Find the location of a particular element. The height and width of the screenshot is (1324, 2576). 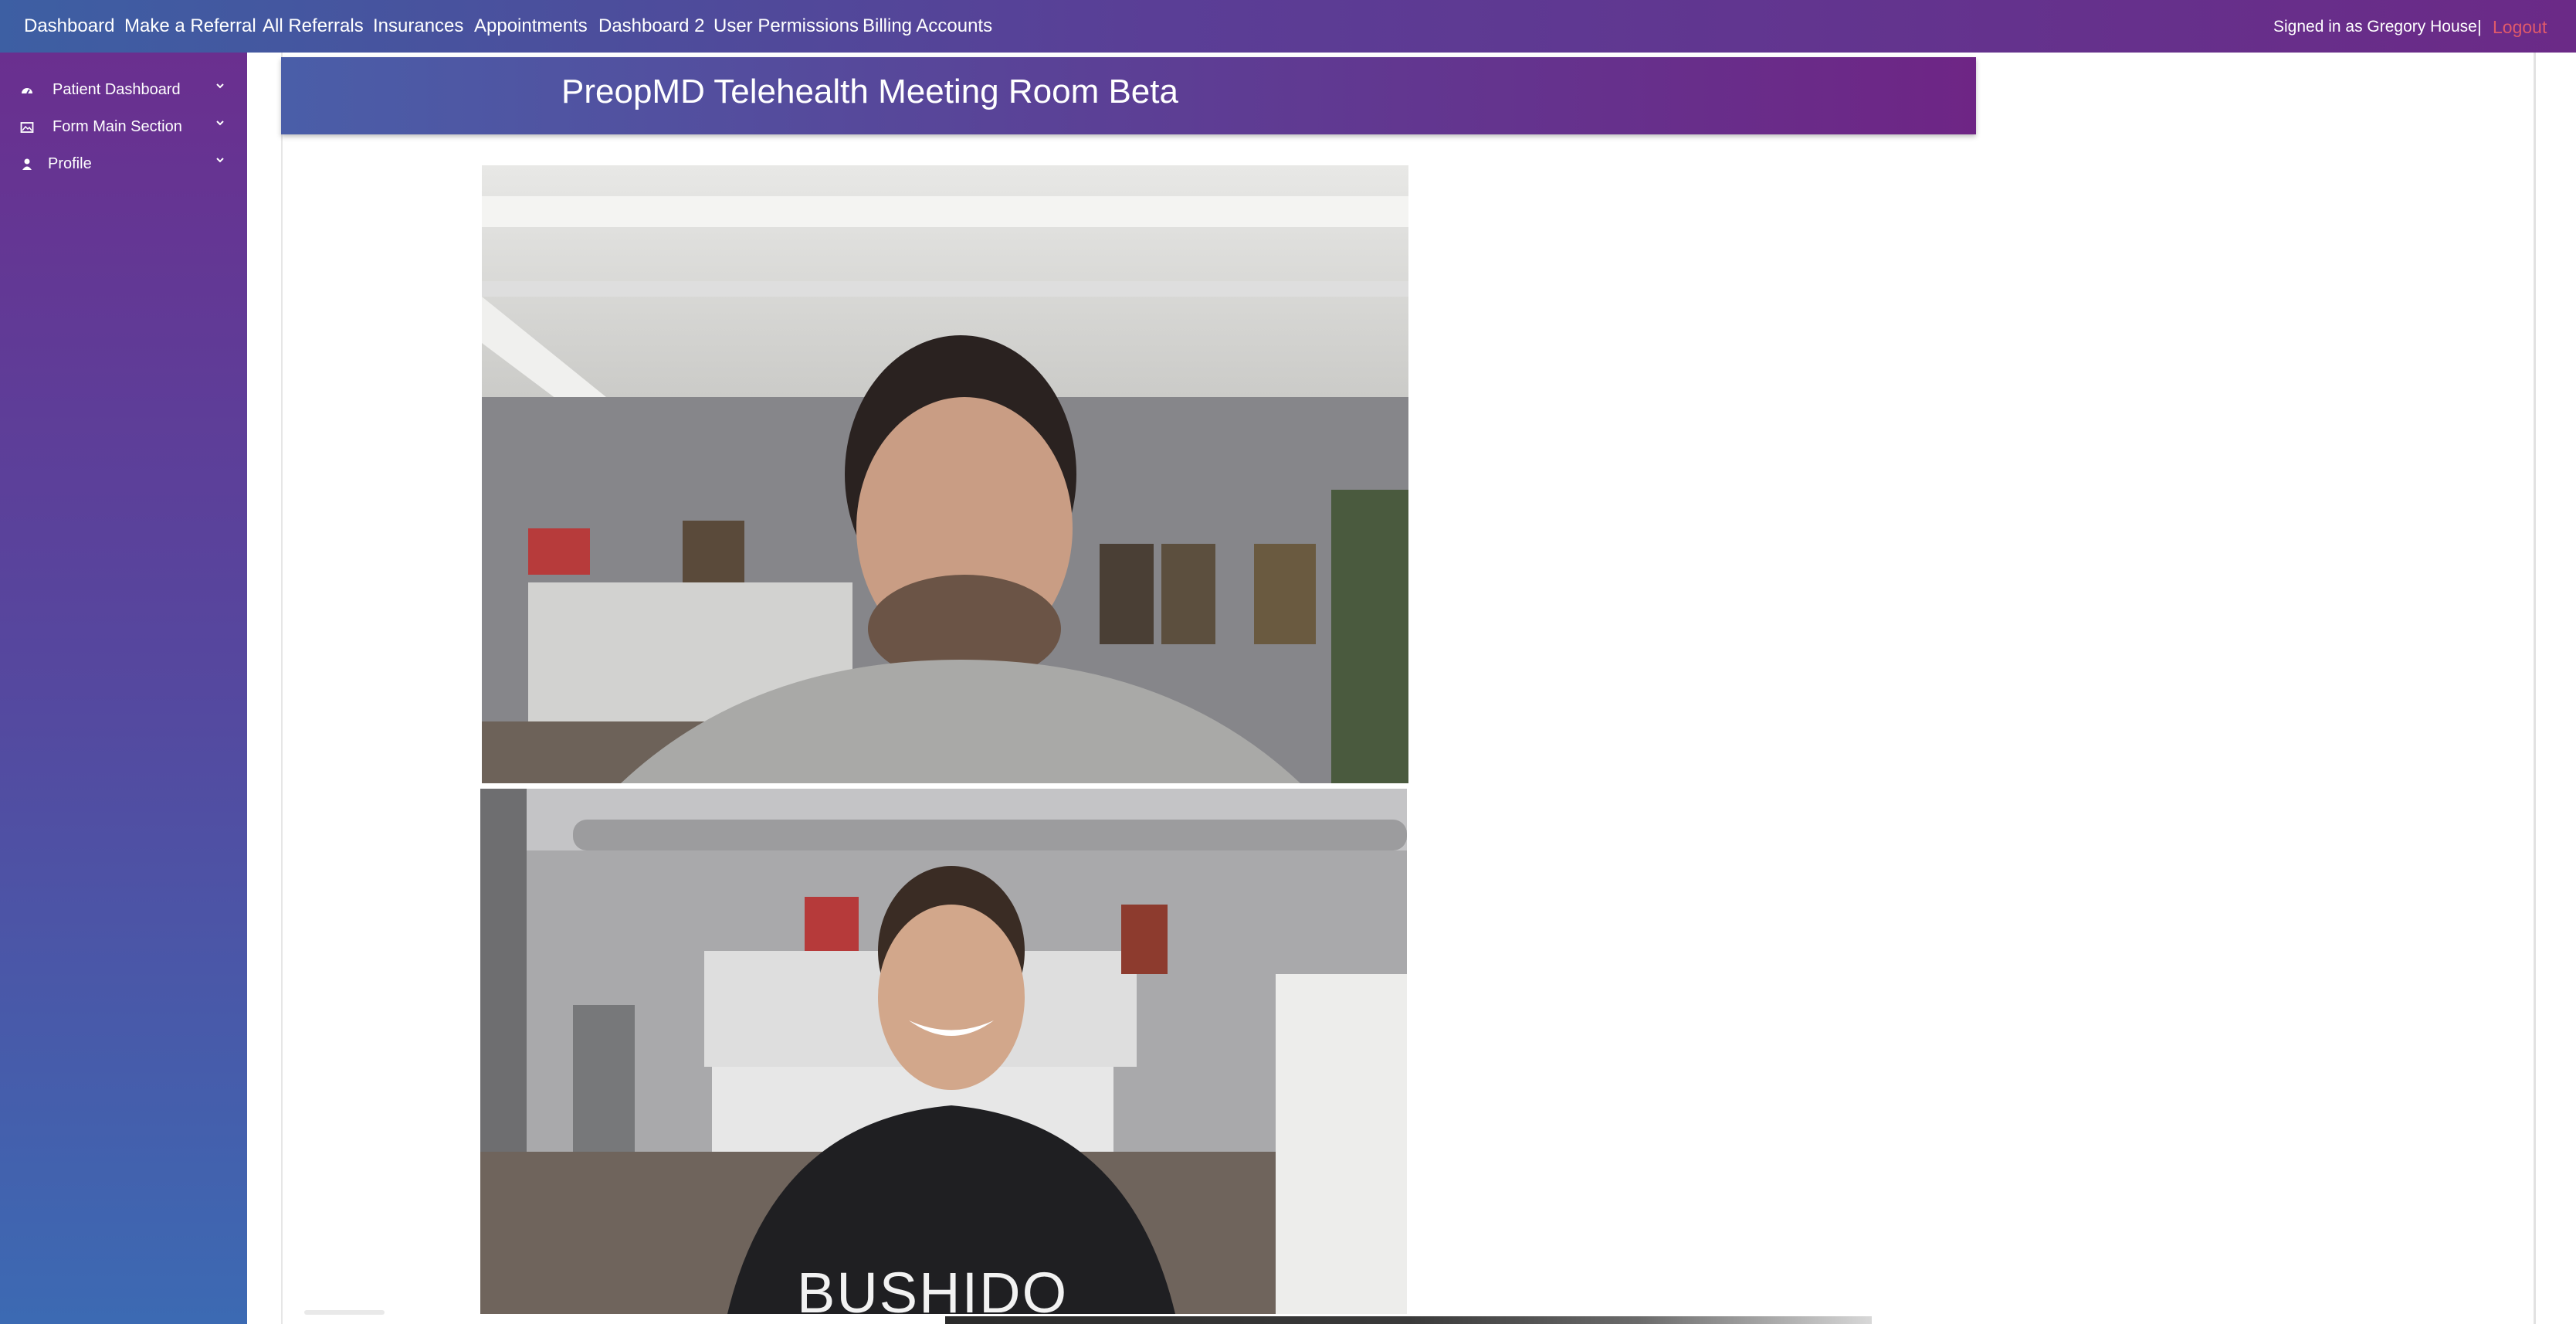

nav-appointments: Appointments is located at coordinates (531, 26).